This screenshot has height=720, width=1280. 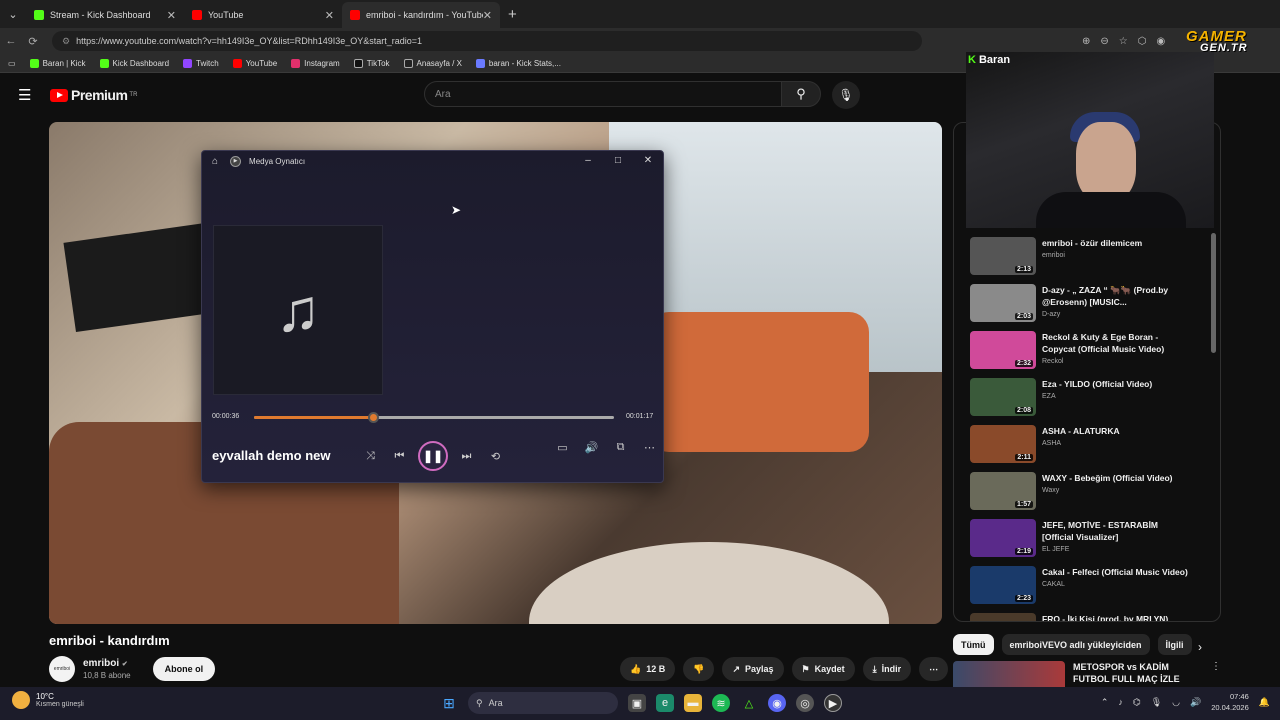 I want to click on windows-start-icon: ⊞, so click(x=449, y=703).